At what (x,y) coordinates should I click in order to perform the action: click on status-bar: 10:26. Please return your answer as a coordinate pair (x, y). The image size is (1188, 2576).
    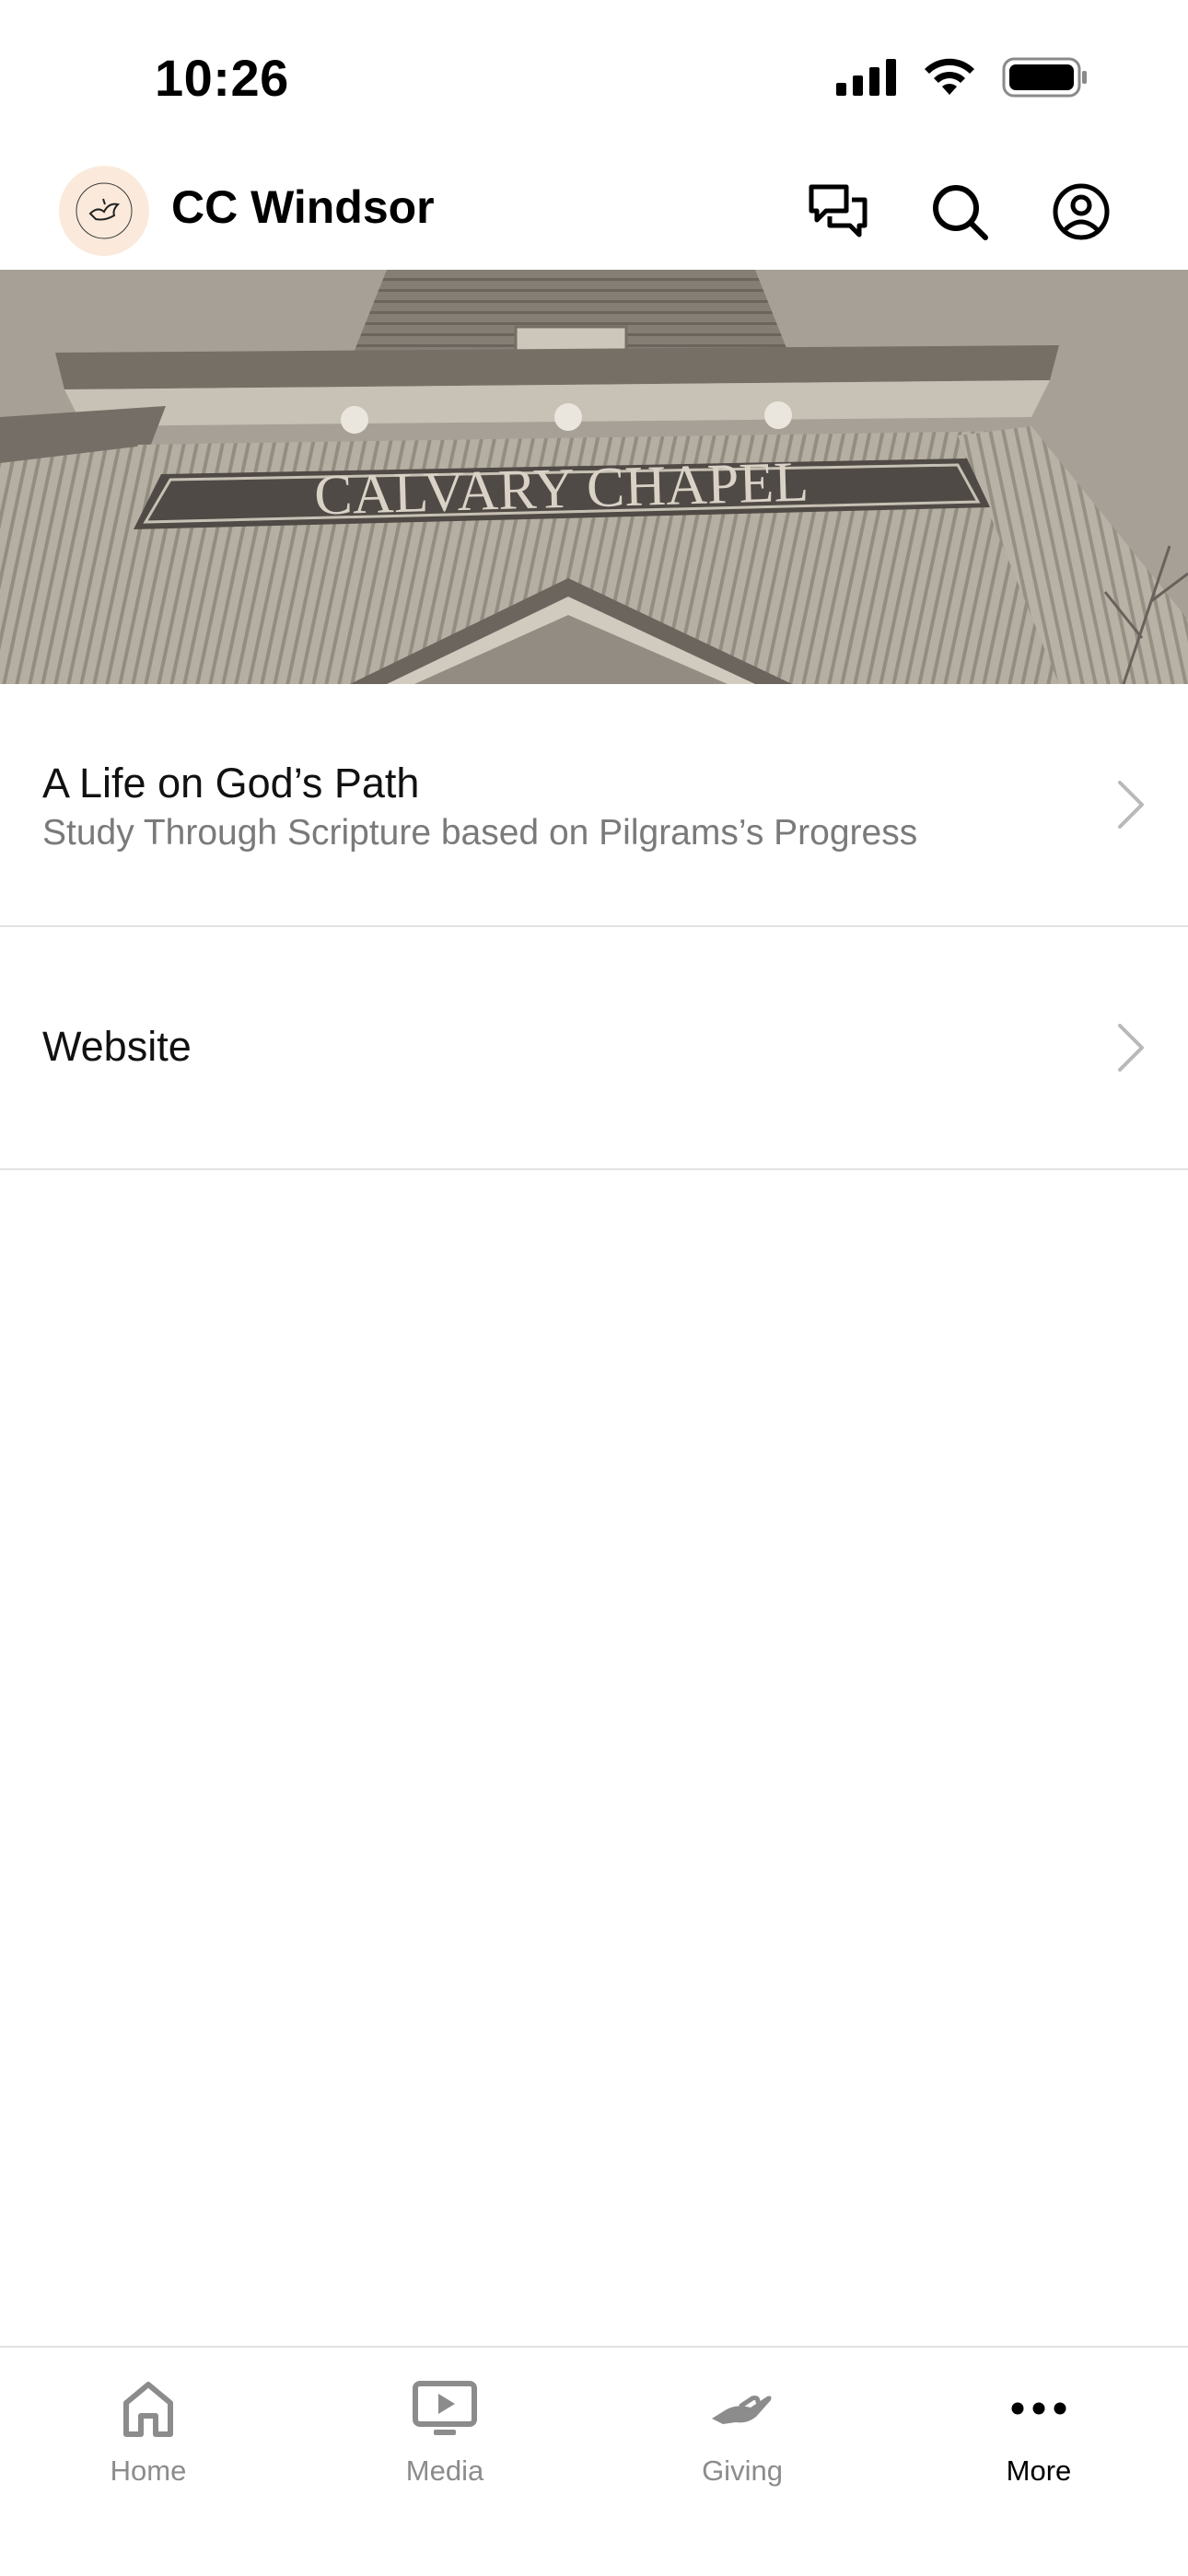
    Looking at the image, I should click on (594, 78).